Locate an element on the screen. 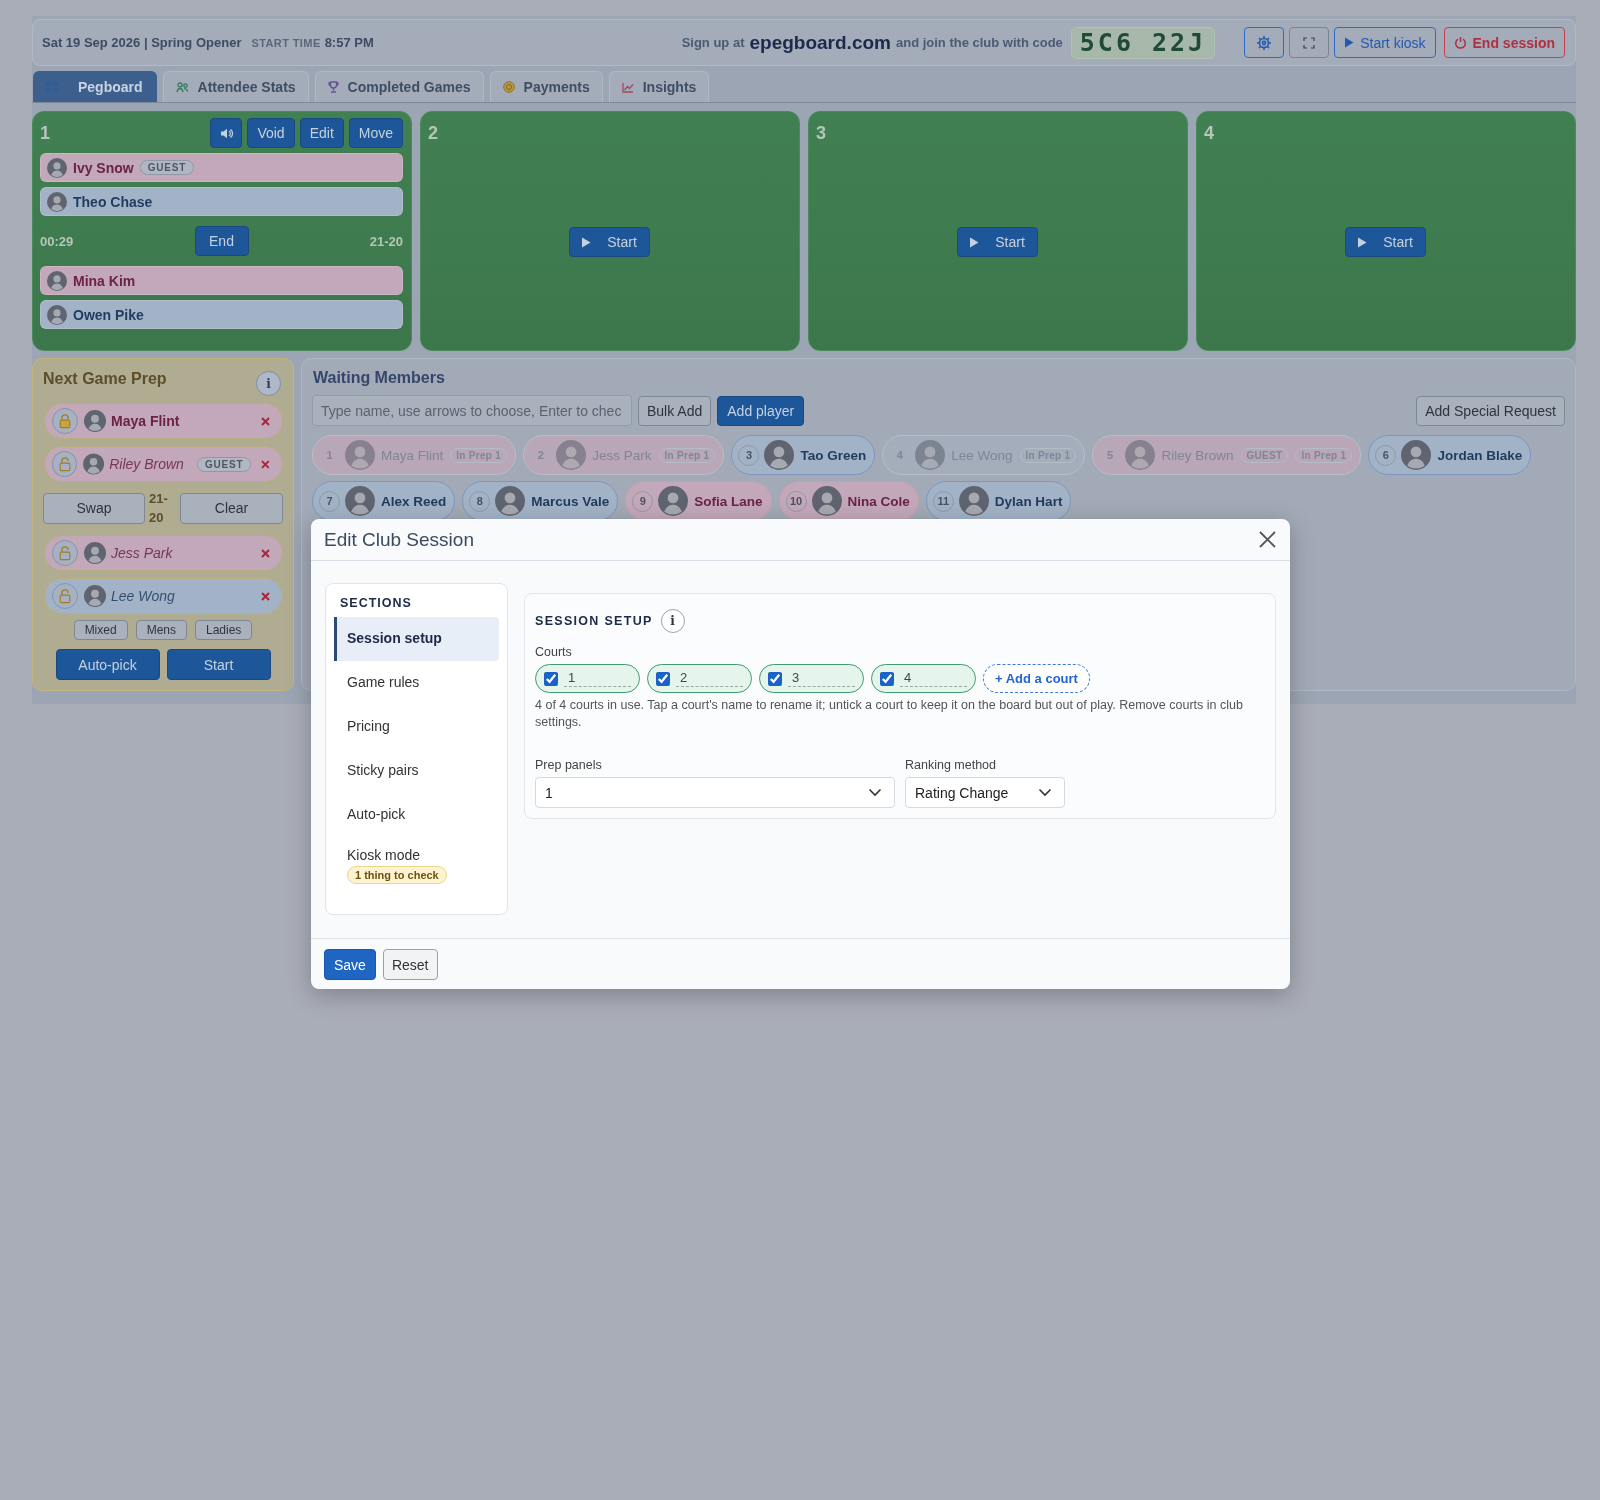 The image size is (1600, 1500). prep-panels-select: 1 is located at coordinates (715, 792).